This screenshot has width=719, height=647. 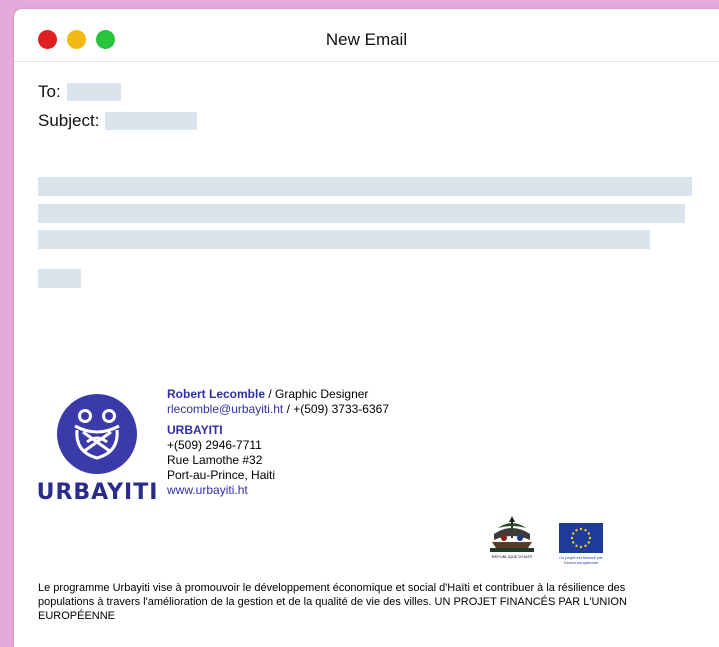 I want to click on eu-flag-icon, so click(x=581, y=538).